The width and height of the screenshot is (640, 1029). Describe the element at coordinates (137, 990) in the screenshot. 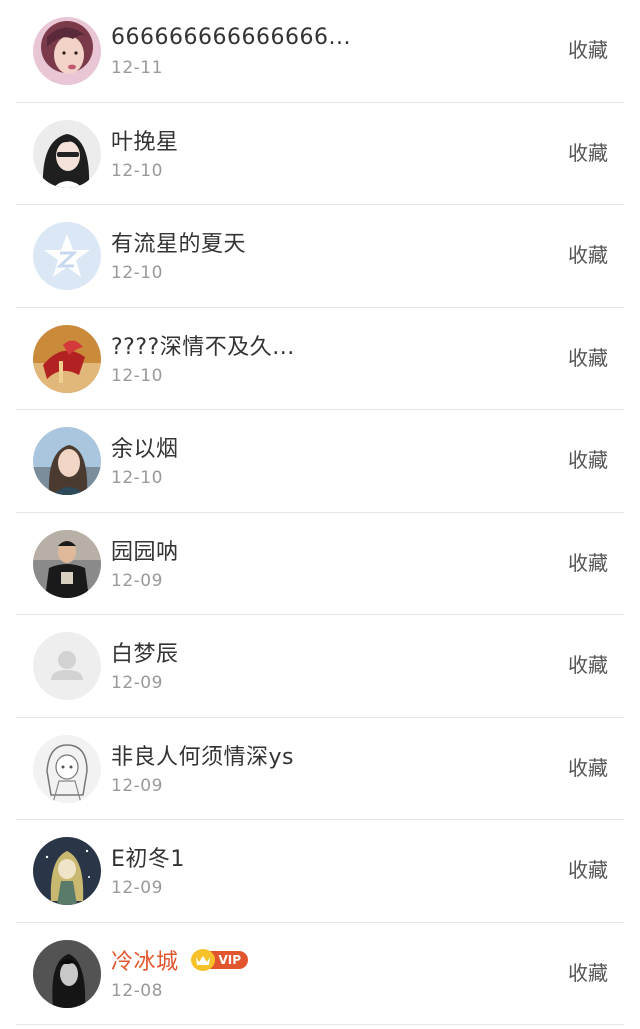

I see `date: 12-08` at that location.